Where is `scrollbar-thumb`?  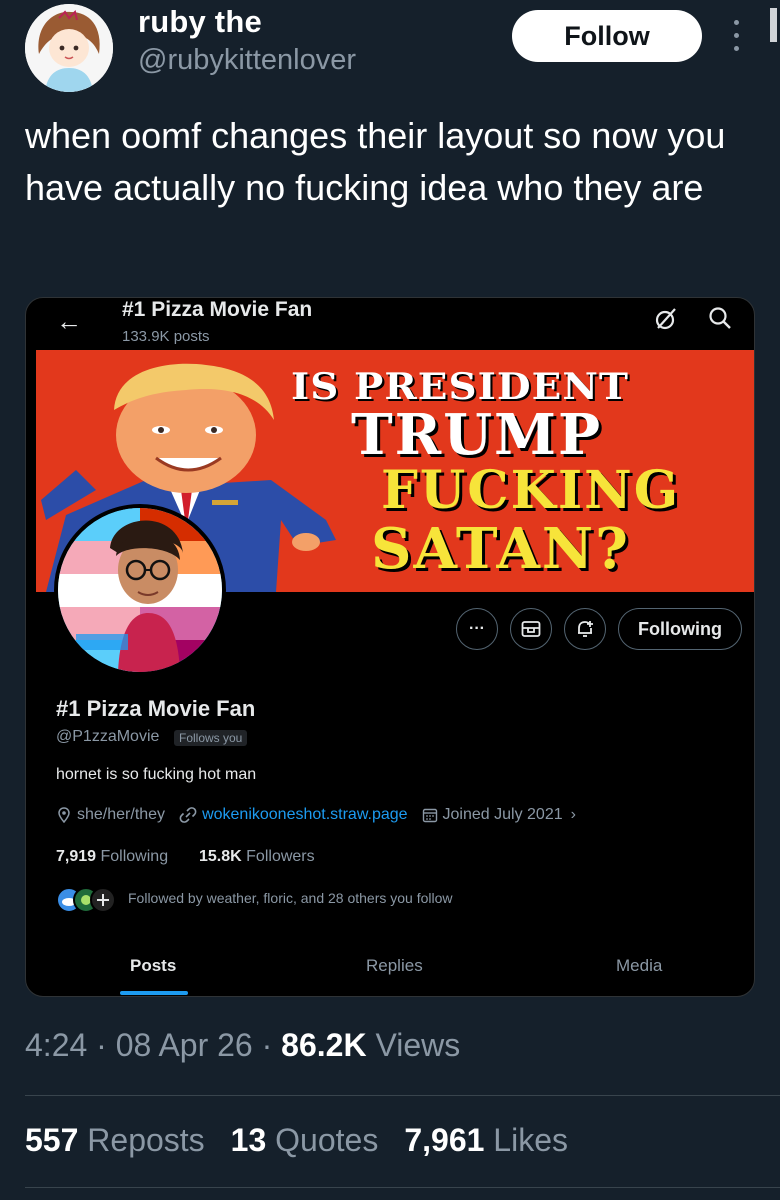 scrollbar-thumb is located at coordinates (773, 25).